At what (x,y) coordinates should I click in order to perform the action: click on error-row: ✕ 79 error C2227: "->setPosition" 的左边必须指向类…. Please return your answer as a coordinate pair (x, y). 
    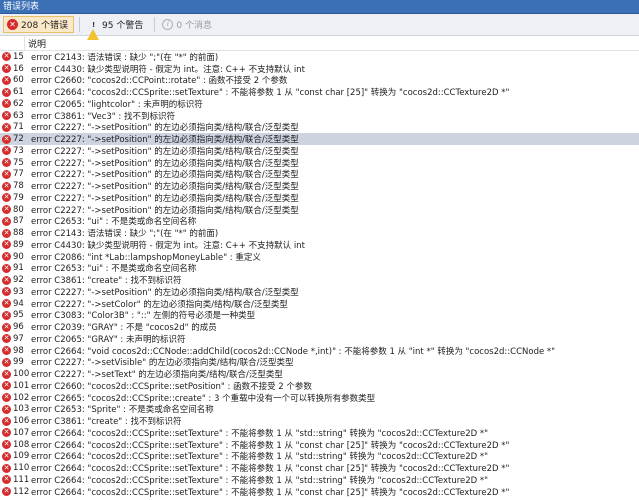
    Looking at the image, I should click on (319, 198).